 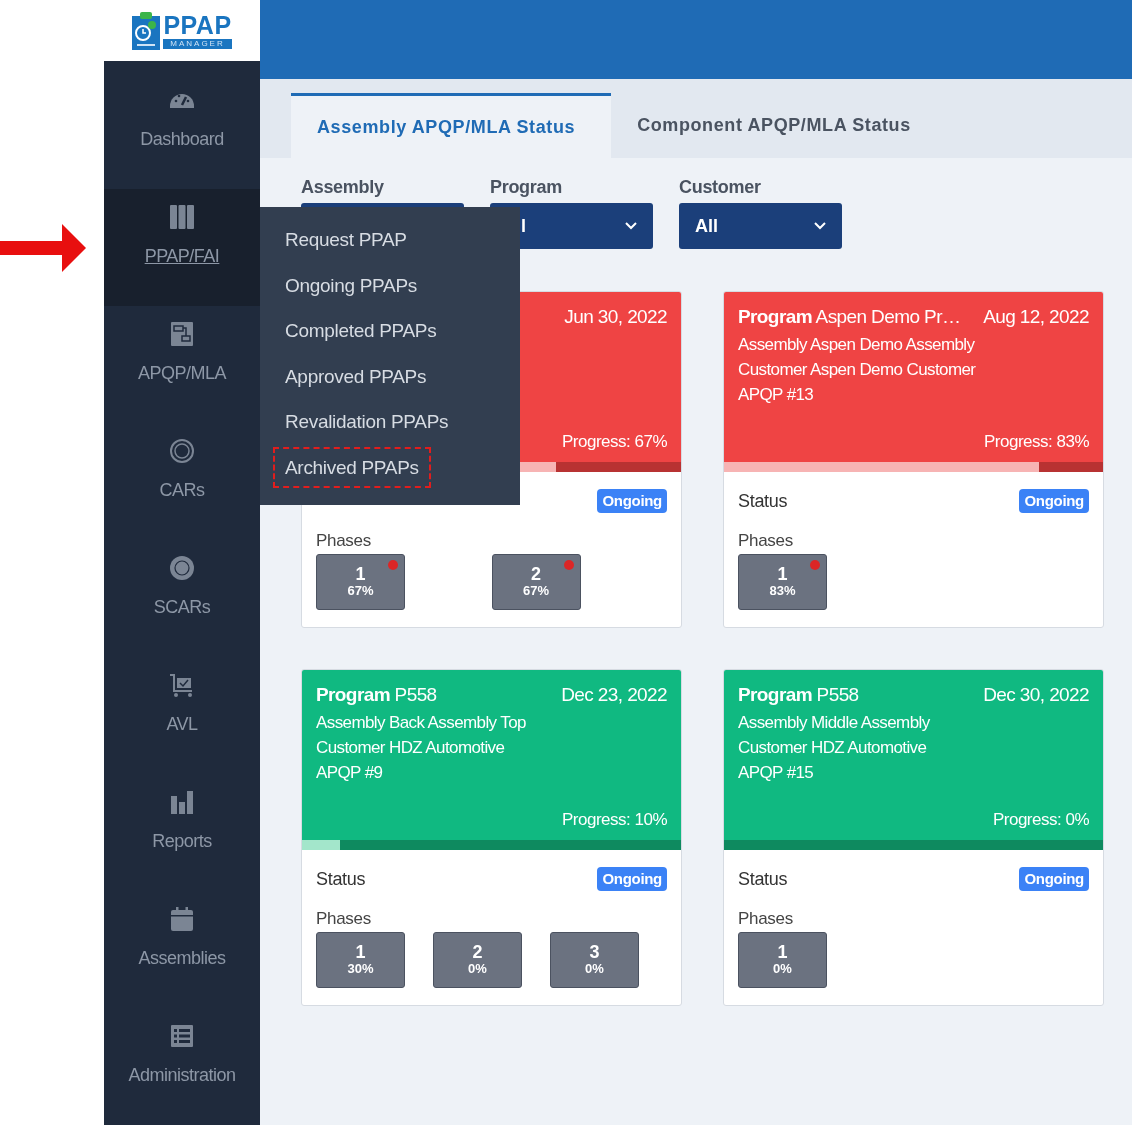 I want to click on card-date: Dec 23, 2022, so click(x=614, y=695).